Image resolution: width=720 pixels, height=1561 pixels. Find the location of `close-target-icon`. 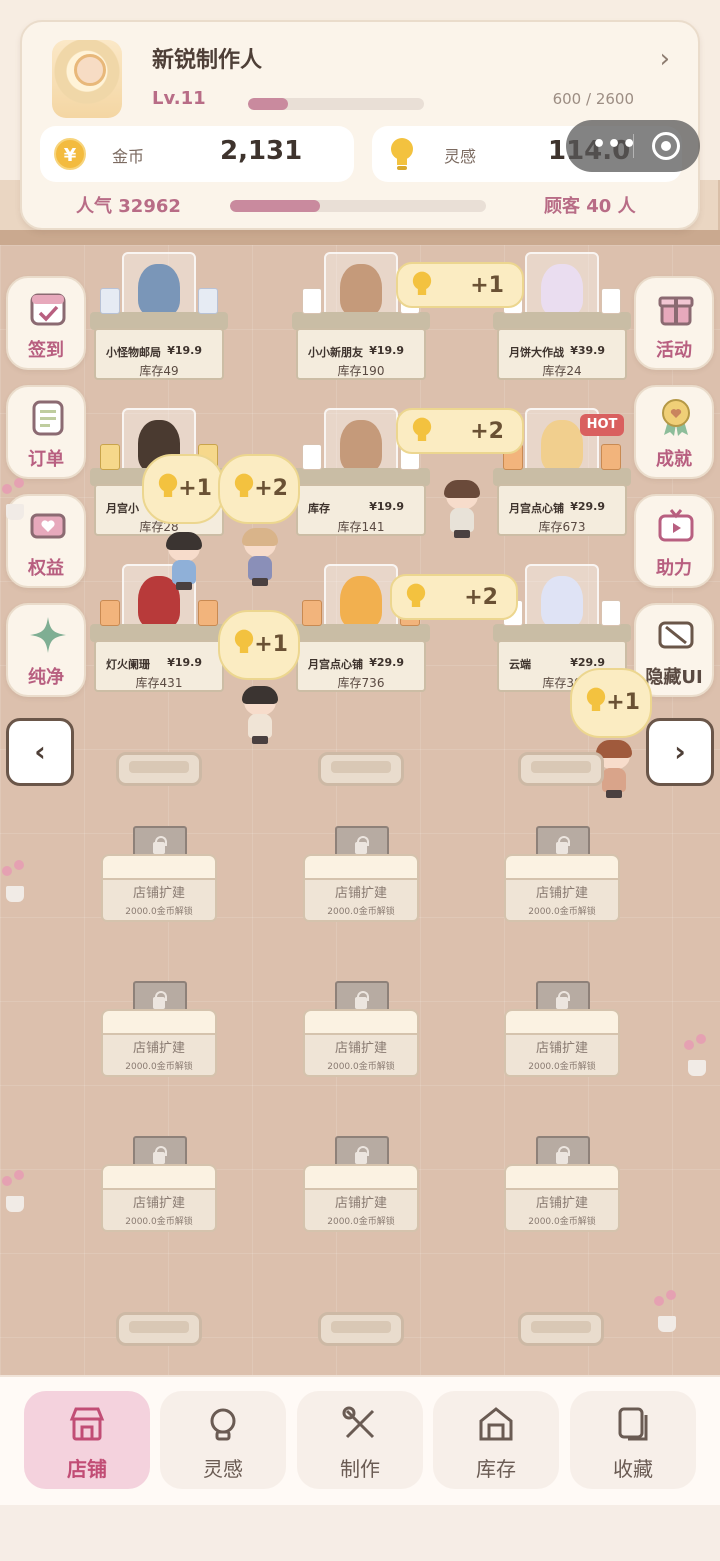

close-target-icon is located at coordinates (666, 146).